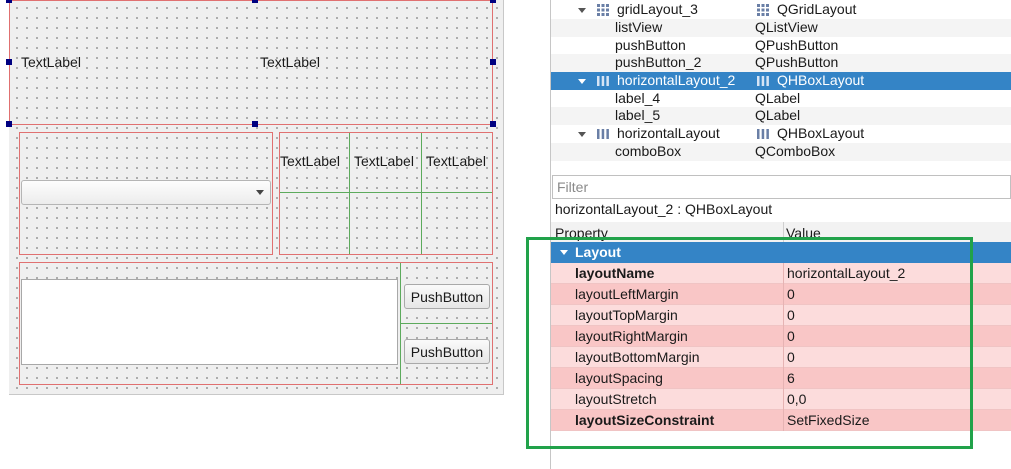 The height and width of the screenshot is (469, 1011). Describe the element at coordinates (638, 115) in the screenshot. I see `tree-item-name: label_5` at that location.